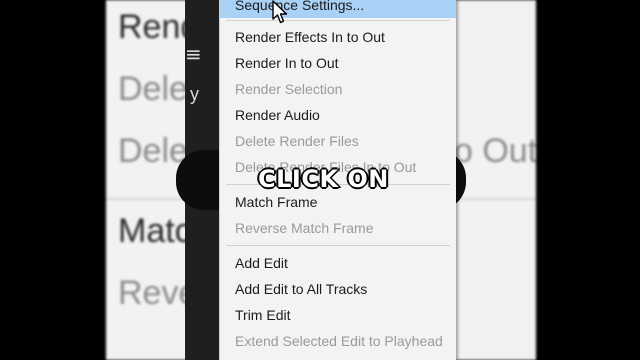 The image size is (640, 360). Describe the element at coordinates (280, 12) in the screenshot. I see `mouse-cursor-icon` at that location.